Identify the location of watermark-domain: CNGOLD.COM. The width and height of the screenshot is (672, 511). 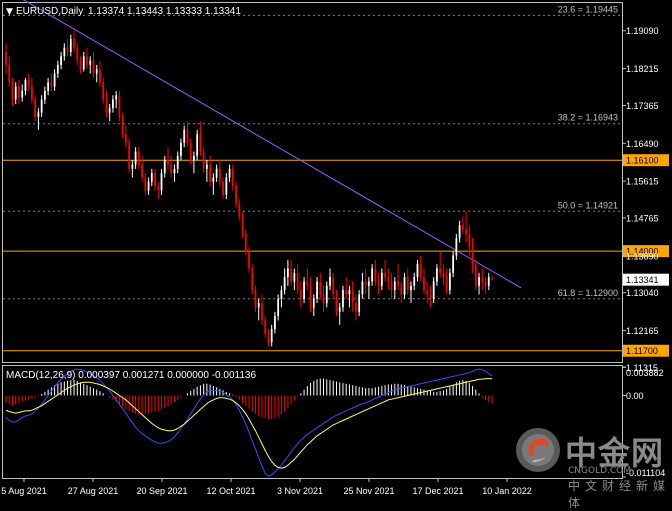
(600, 471).